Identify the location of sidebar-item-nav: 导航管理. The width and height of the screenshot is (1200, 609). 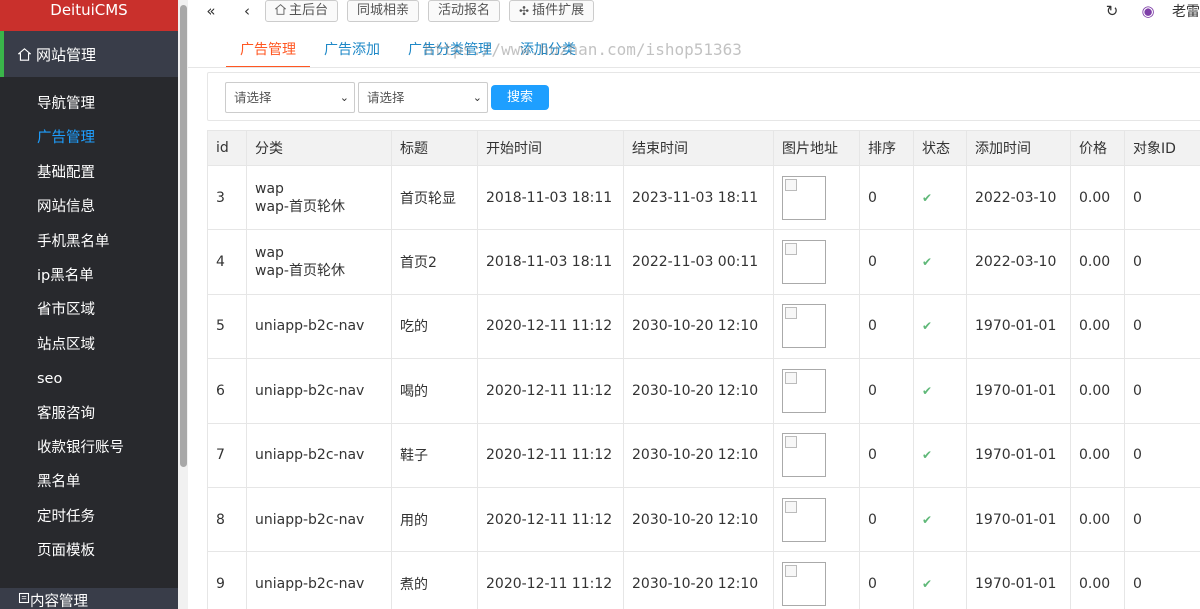
(89, 104).